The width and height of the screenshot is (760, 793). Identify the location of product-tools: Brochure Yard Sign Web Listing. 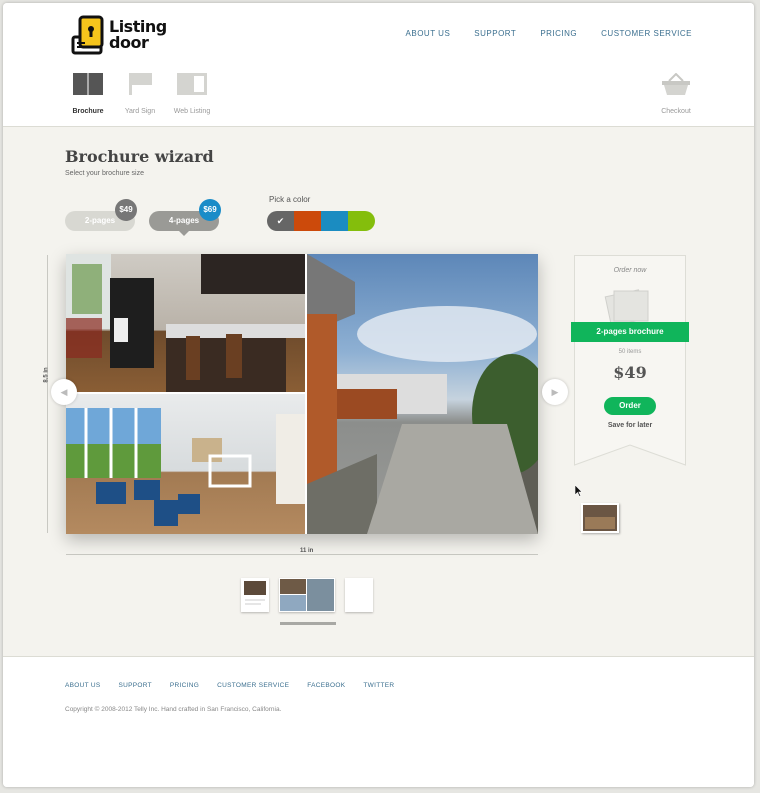
(140, 94).